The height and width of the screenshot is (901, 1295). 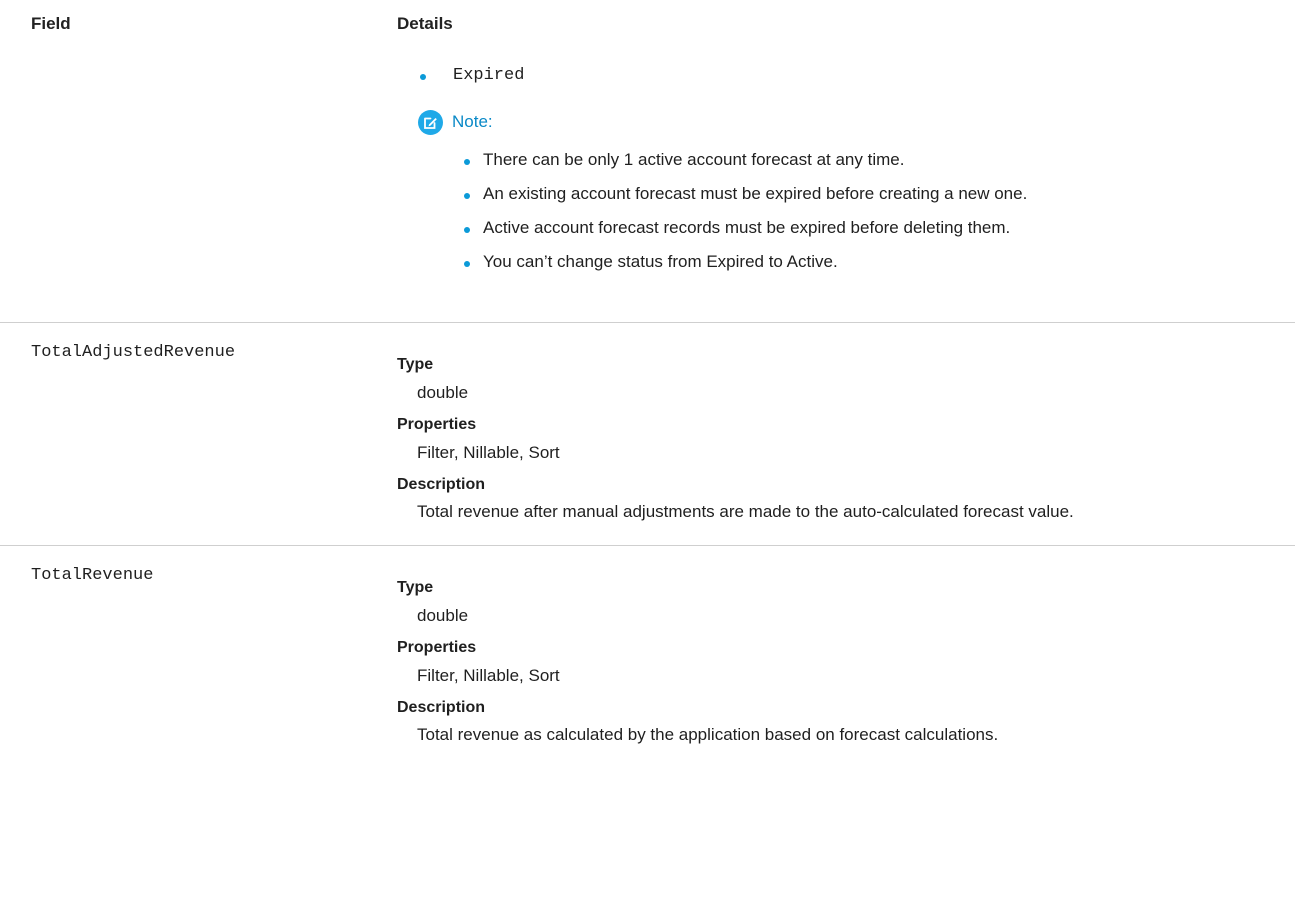 What do you see at coordinates (51, 23) in the screenshot?
I see `column-header-field: Field` at bounding box center [51, 23].